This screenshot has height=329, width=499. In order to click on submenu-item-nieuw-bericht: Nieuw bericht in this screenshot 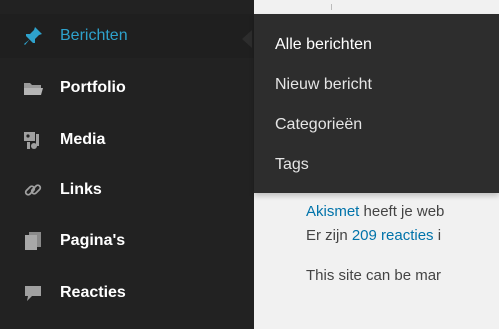, I will do `click(323, 85)`.